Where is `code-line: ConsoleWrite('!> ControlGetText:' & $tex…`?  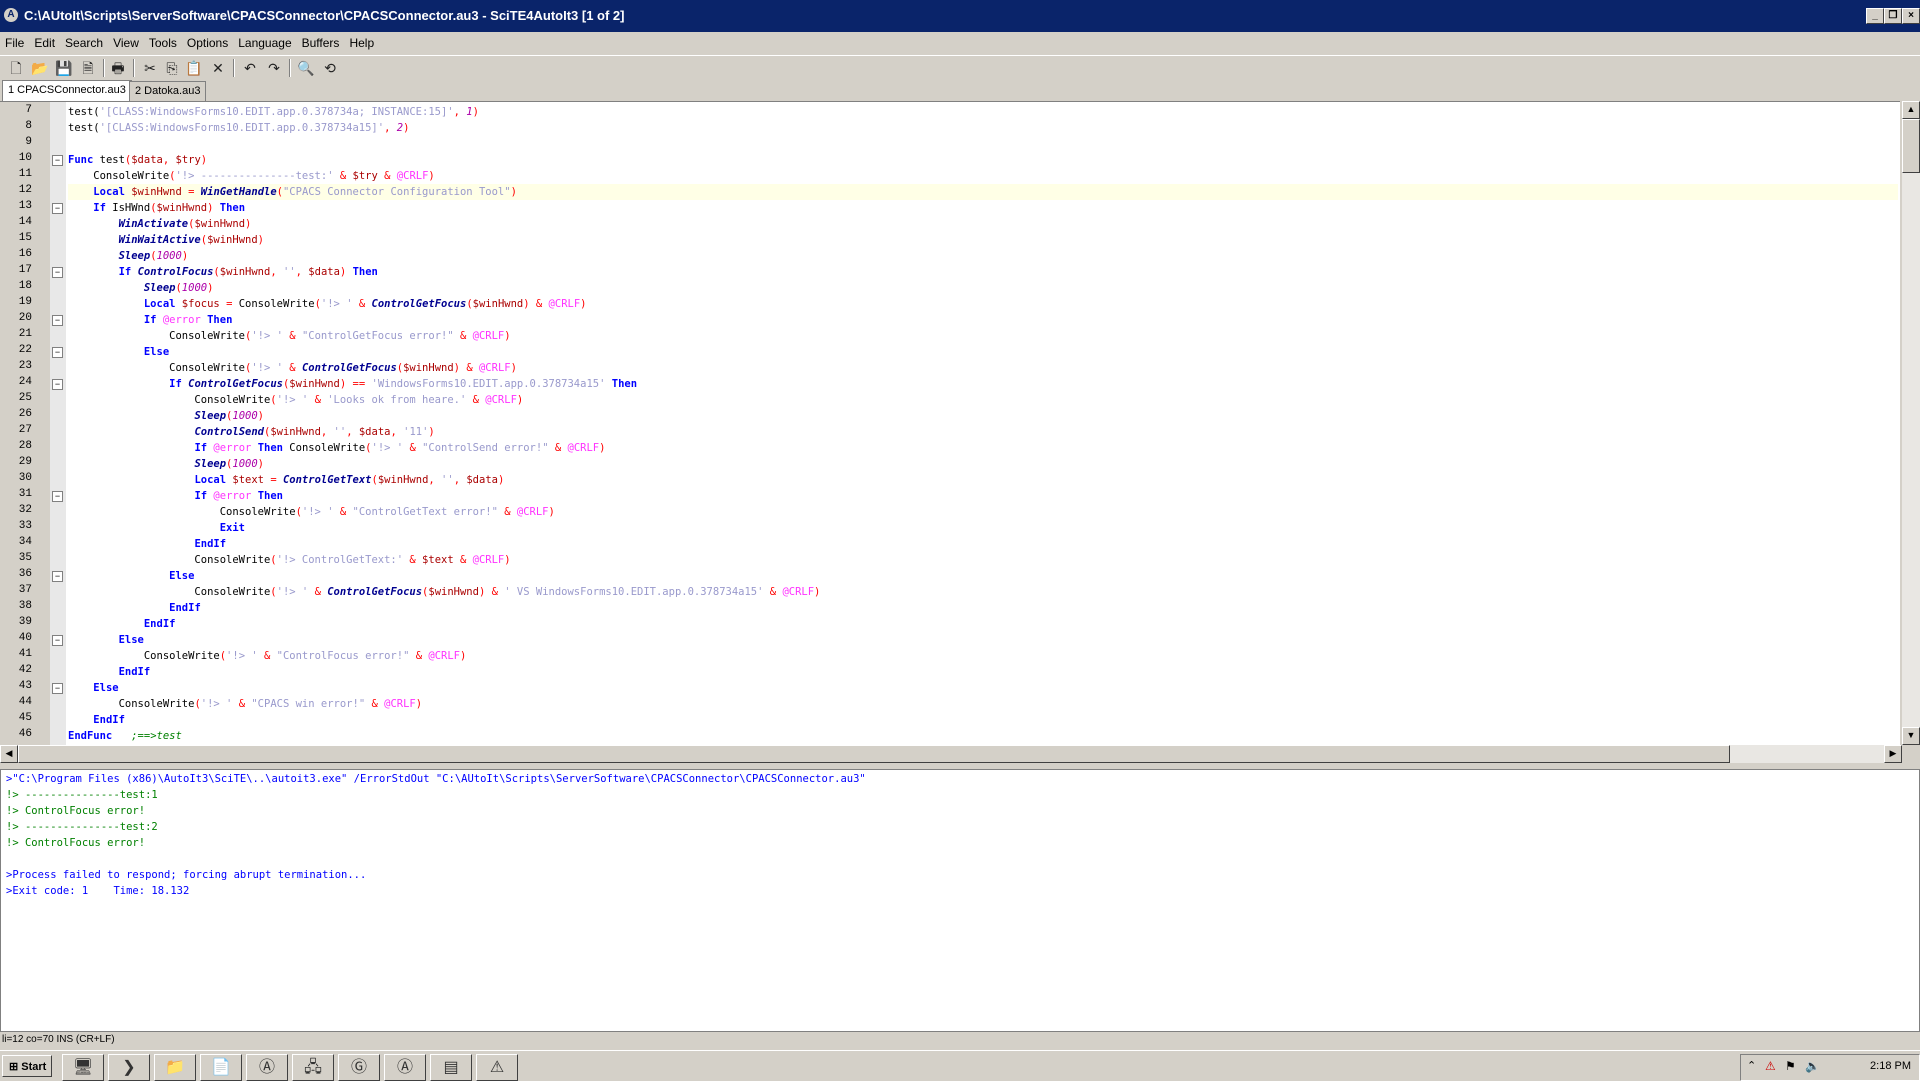
code-line: ConsoleWrite('!> ControlGetText:' & $tex… is located at coordinates (983, 560).